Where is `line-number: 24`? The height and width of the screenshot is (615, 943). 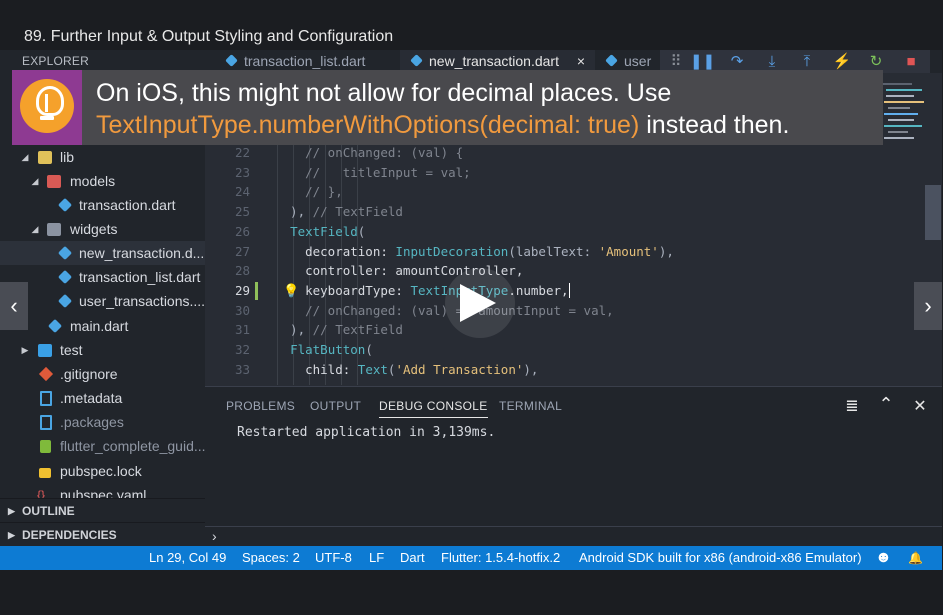 line-number: 24 is located at coordinates (242, 192).